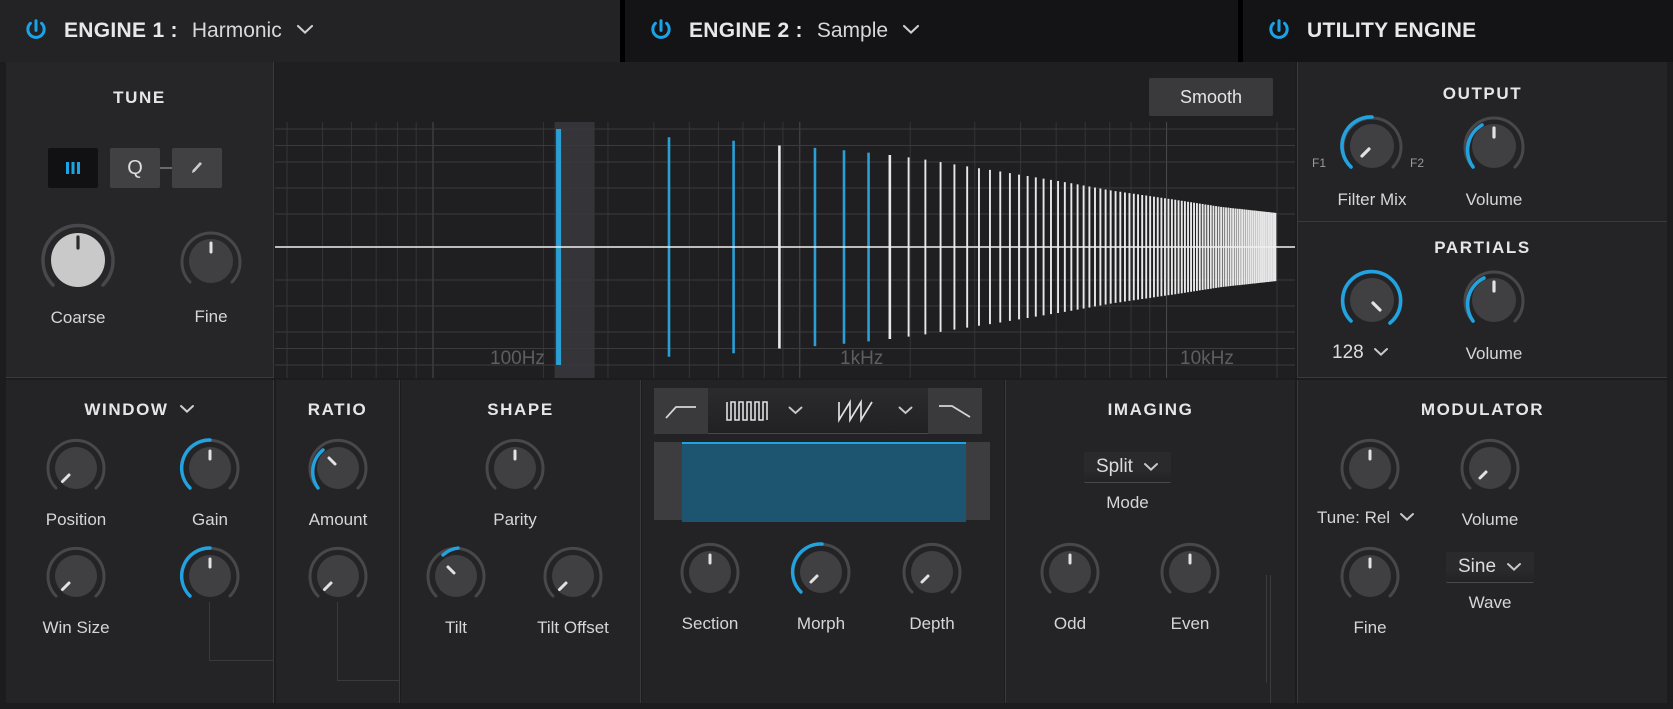  I want to click on window-title: WINDOW, so click(126, 409).